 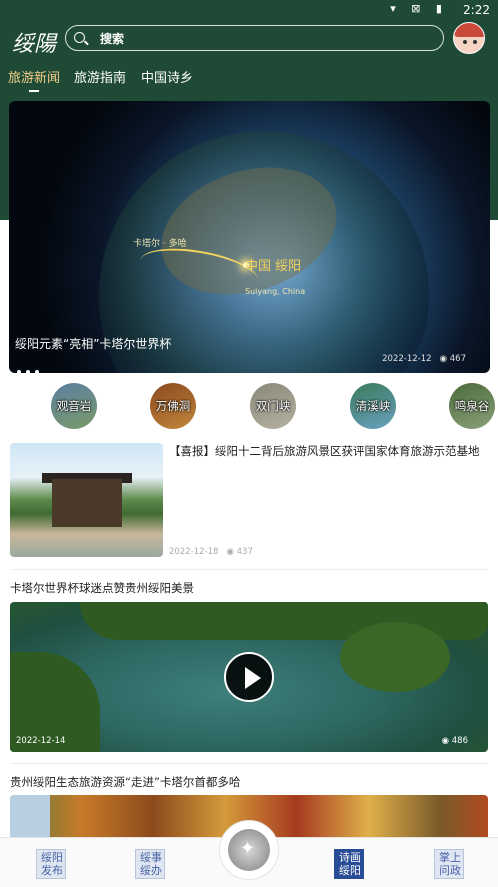 I want to click on status-bar: ▾ ⊠ ▮ 2:22, so click(x=249, y=11).